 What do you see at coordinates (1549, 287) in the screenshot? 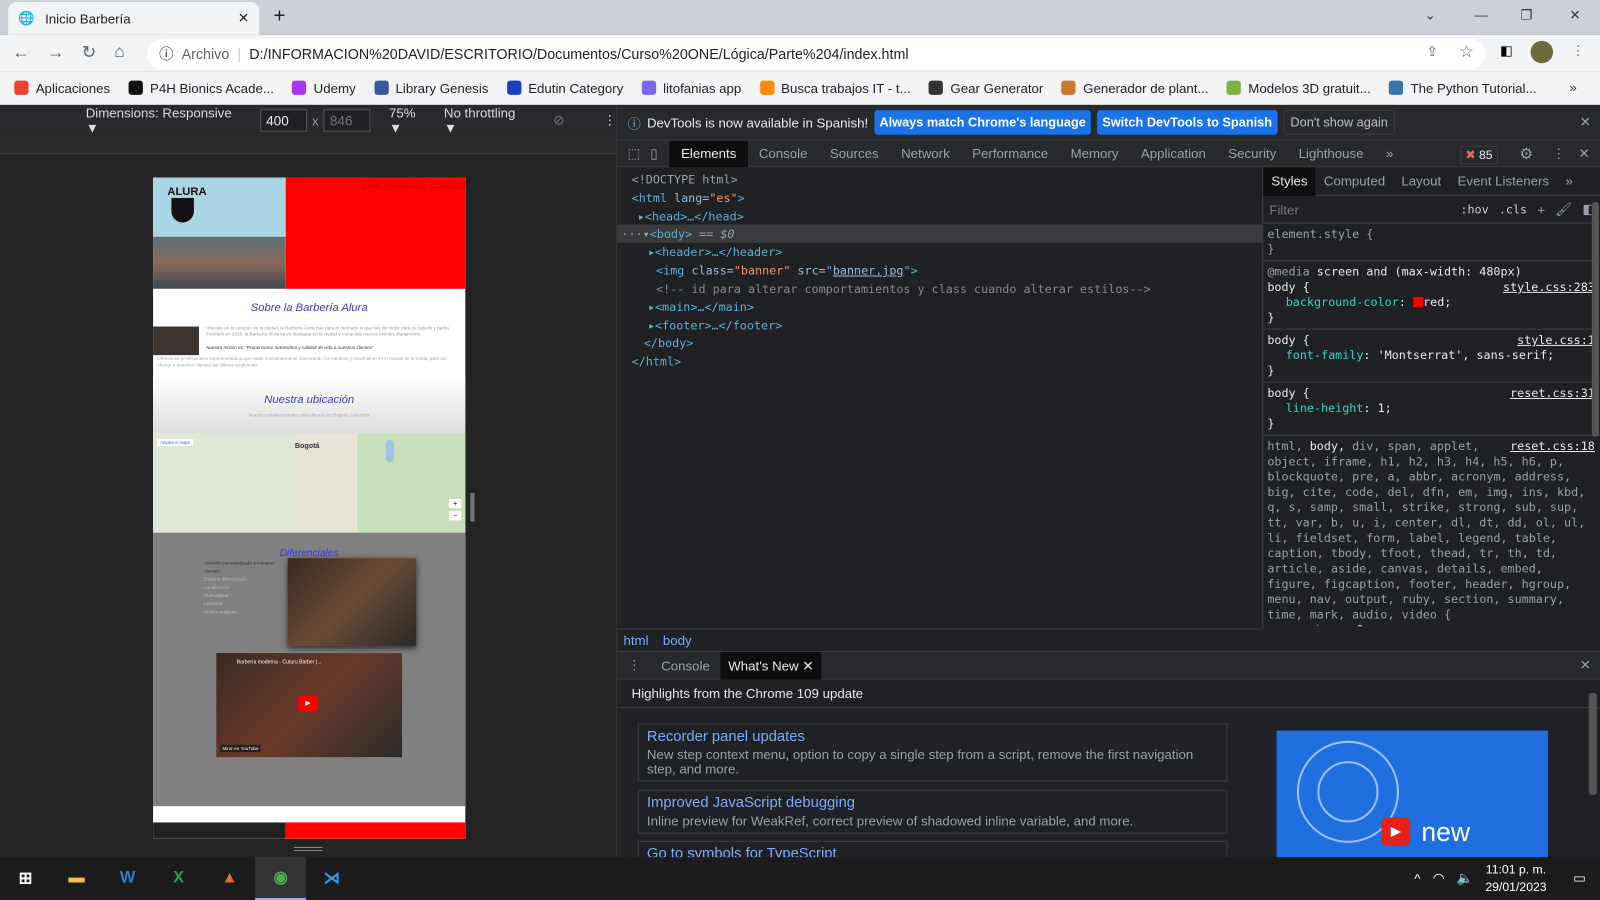
I see `source-link: style.css:283` at bounding box center [1549, 287].